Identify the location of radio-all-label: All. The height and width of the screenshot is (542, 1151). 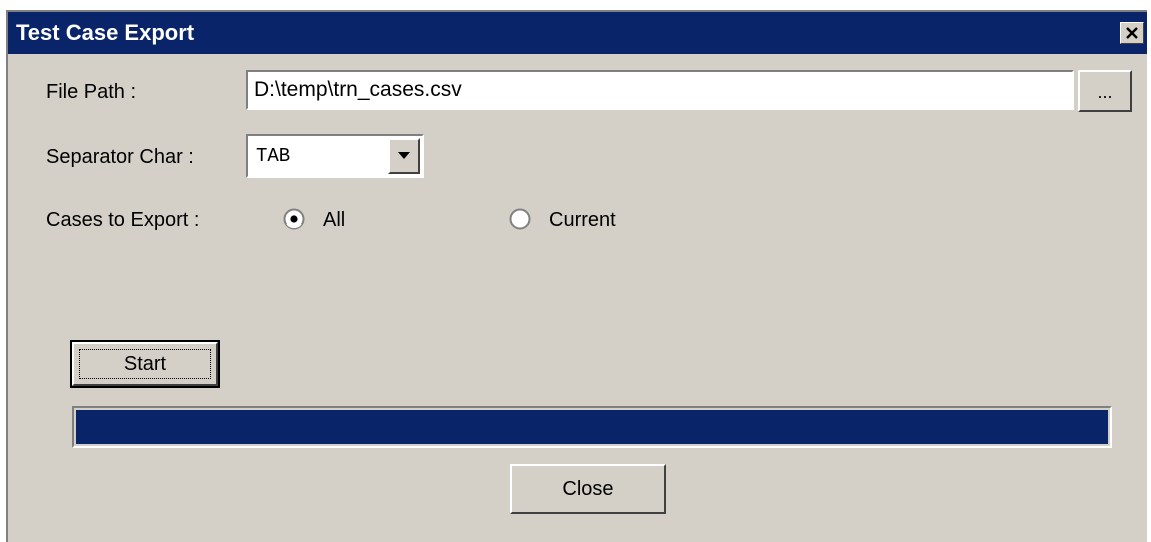
(334, 220).